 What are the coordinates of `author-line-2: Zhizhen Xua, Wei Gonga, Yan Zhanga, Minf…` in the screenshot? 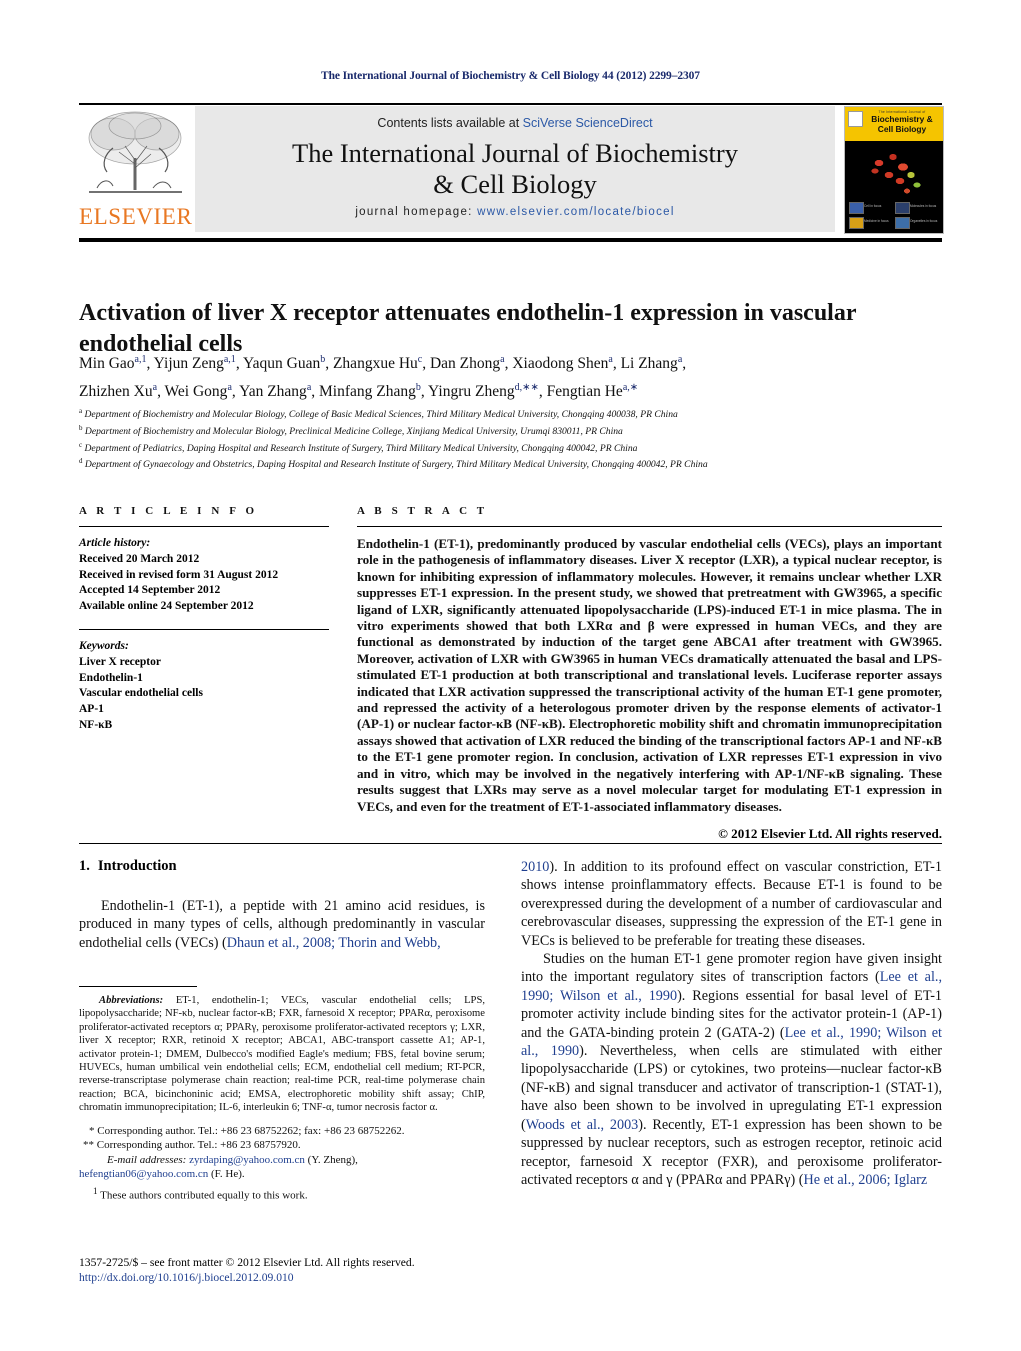 It's located at (359, 391).